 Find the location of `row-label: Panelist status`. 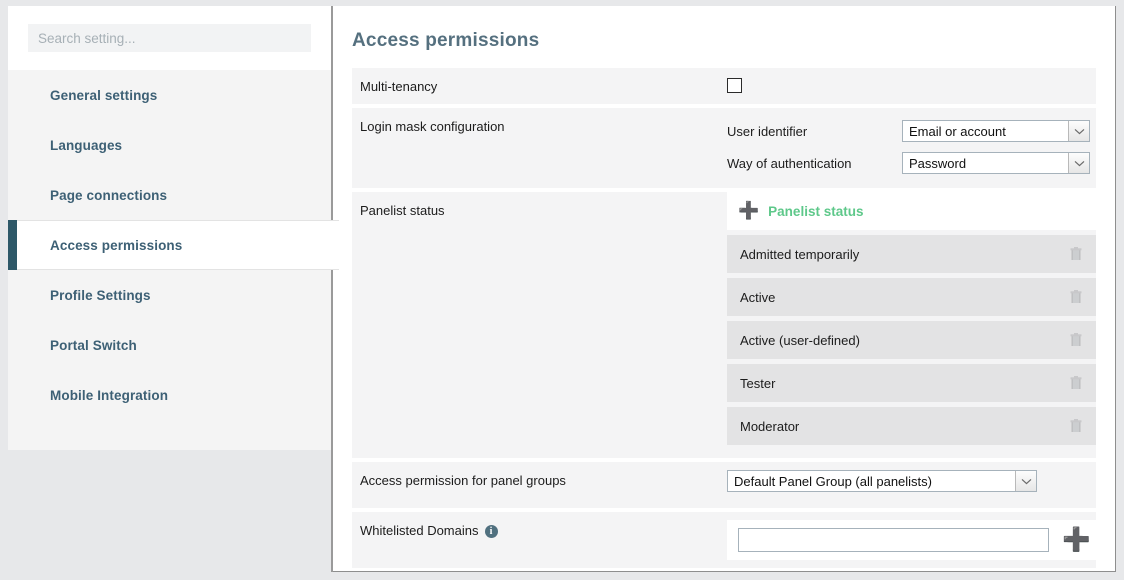

row-label: Panelist status is located at coordinates (402, 210).